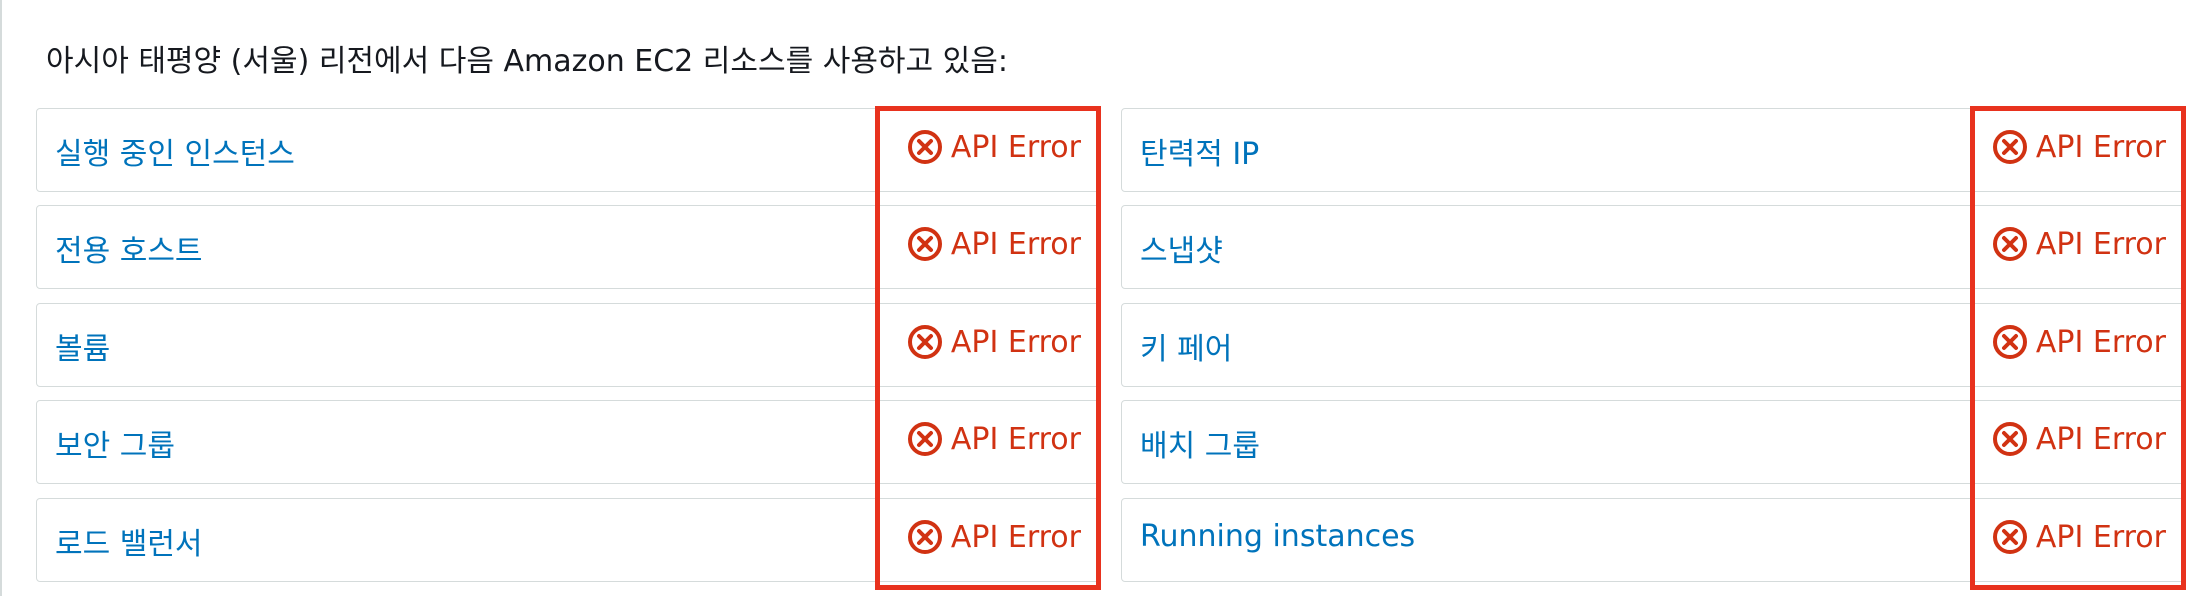 The width and height of the screenshot is (2208, 596). Describe the element at coordinates (175, 151) in the screenshot. I see `resource-link-running-instances-ko: 실행 중인 인스턴스` at that location.